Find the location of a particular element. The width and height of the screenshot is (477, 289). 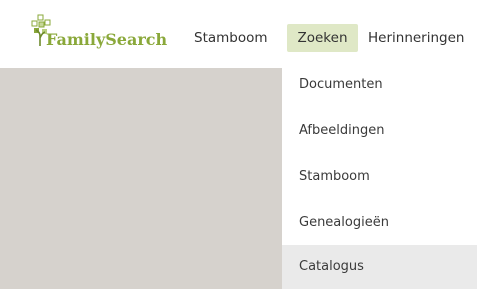

nav-item-herinneringen: Herinneringen is located at coordinates (416, 38).